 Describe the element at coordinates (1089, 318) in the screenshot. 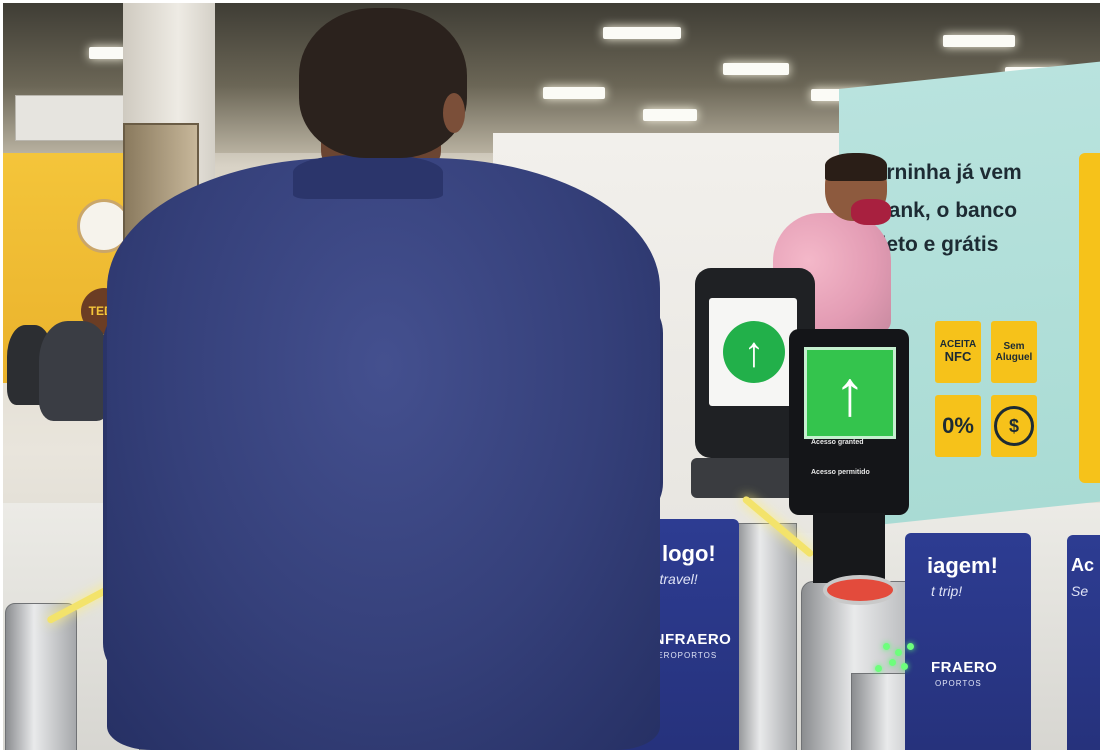

I see `card-machine-illustration` at that location.